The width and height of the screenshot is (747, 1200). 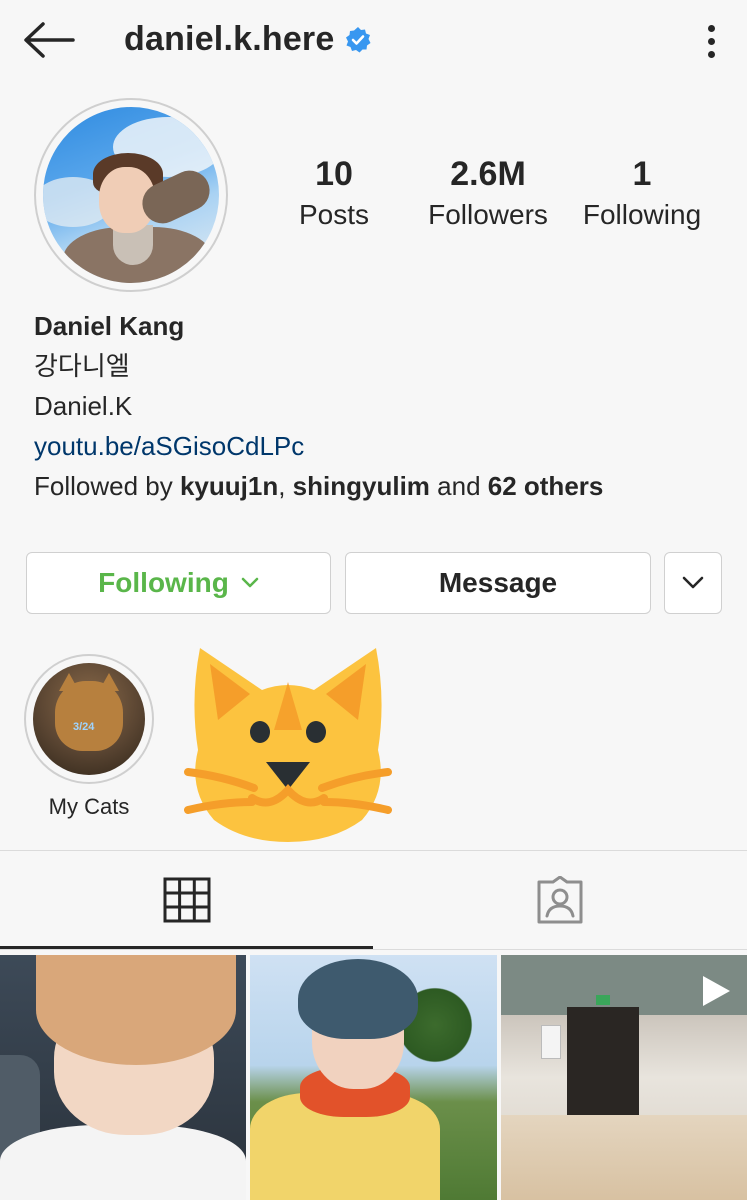 What do you see at coordinates (488, 214) in the screenshot?
I see `followers-label: Followers` at bounding box center [488, 214].